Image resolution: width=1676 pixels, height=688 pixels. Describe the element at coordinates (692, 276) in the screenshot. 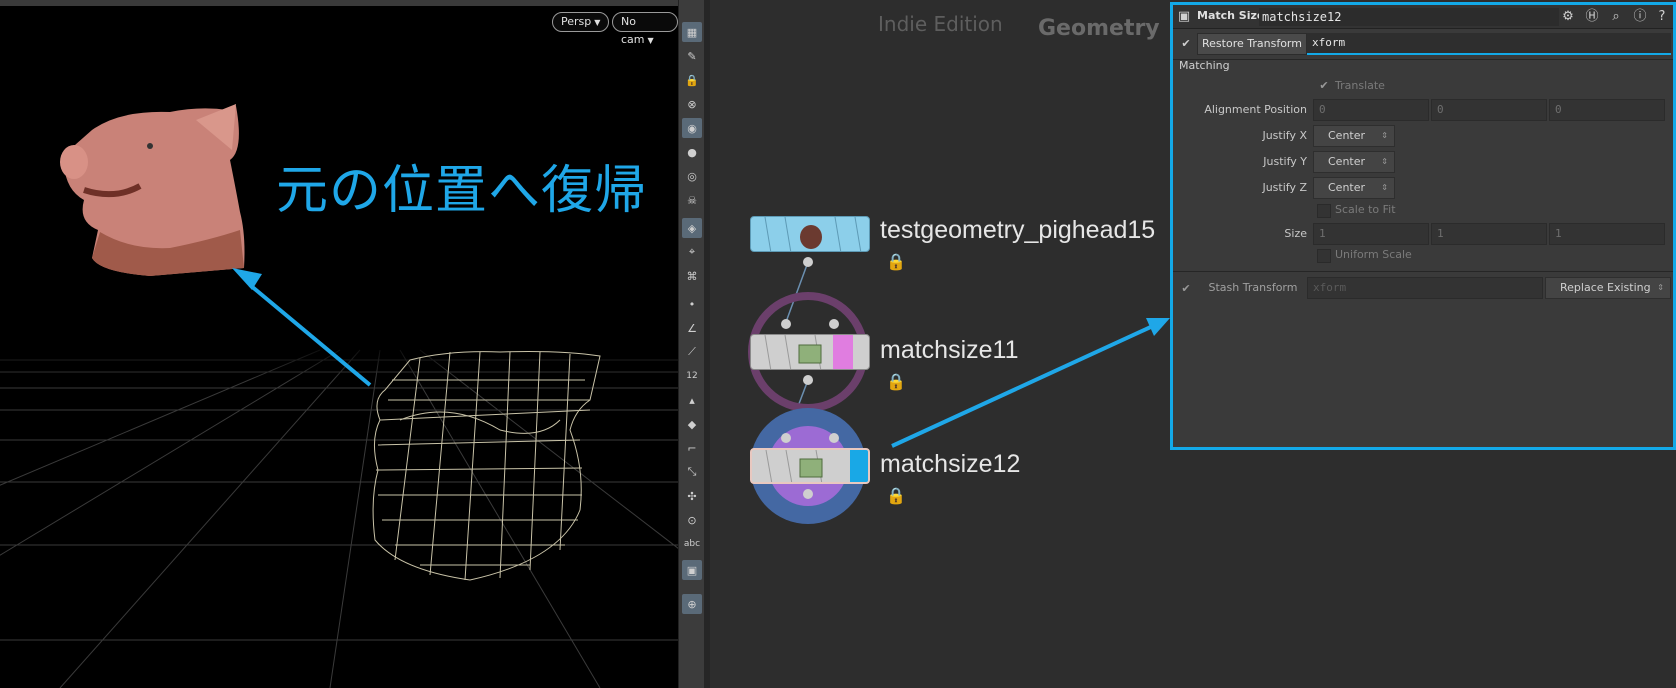

I see `render-icon: ⌘` at that location.